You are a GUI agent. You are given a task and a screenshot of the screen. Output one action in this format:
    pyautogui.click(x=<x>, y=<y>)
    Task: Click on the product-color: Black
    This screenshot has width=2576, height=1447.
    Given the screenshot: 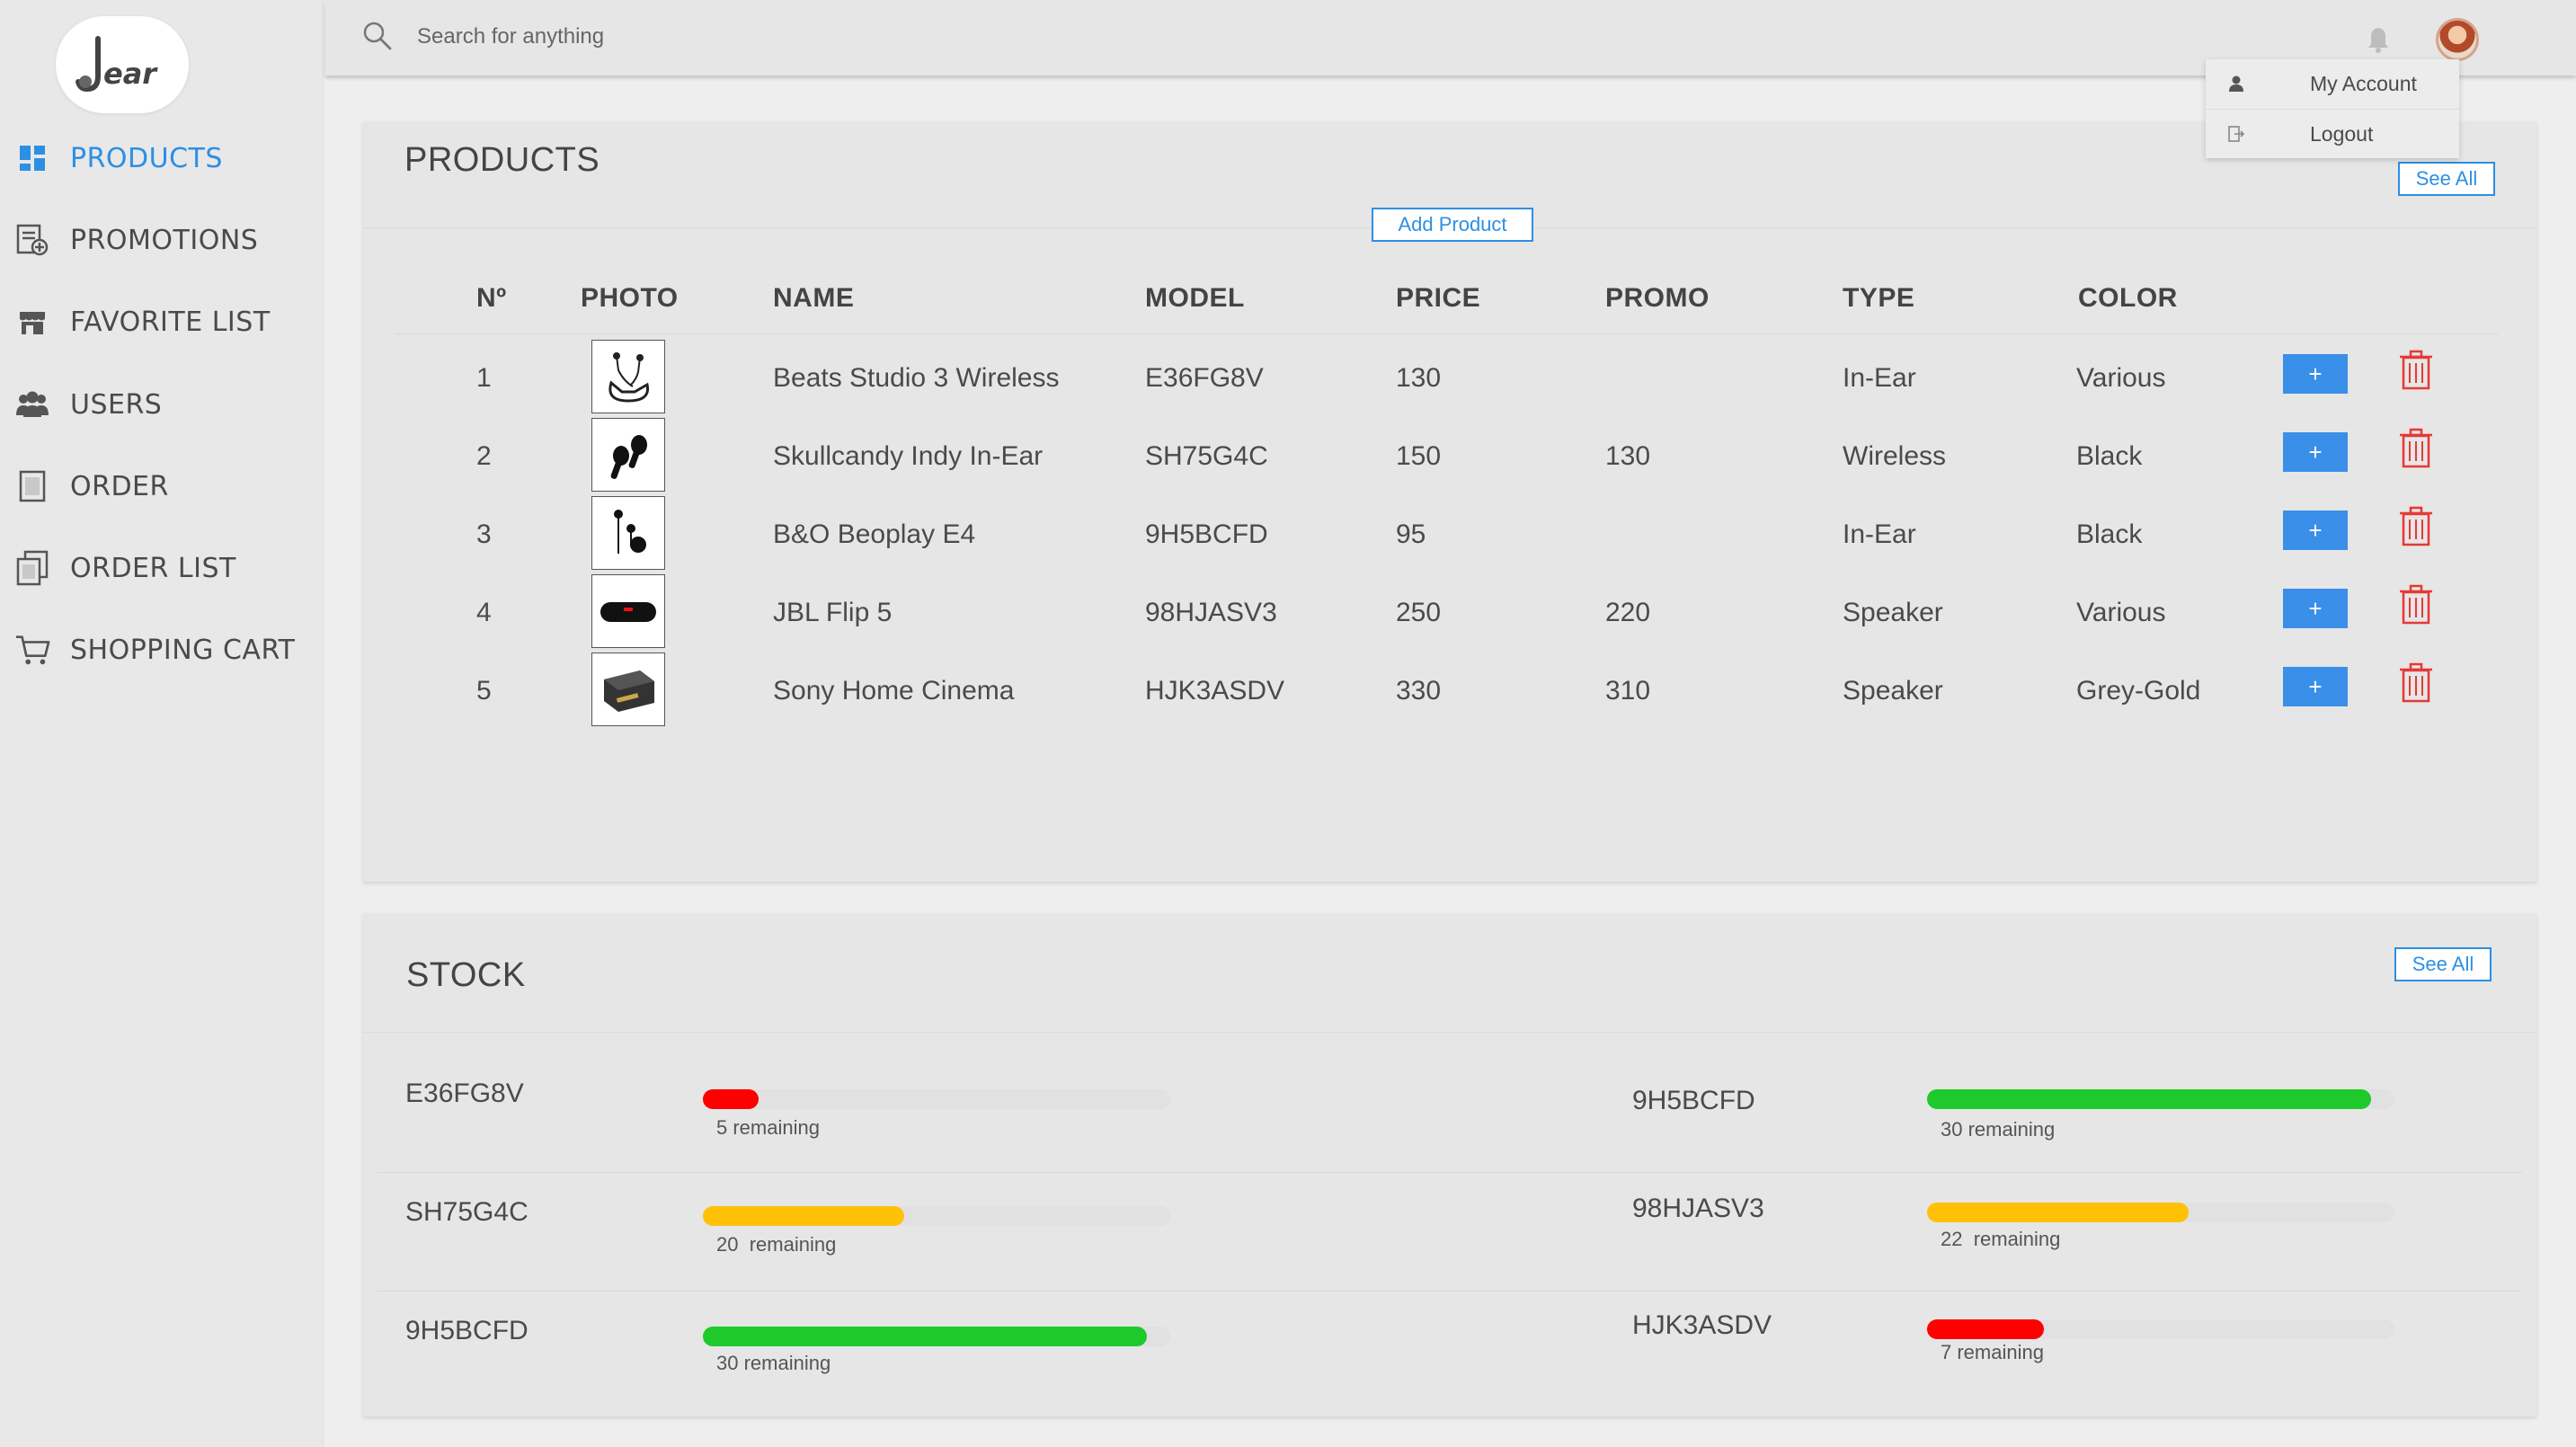 What is the action you would take?
    pyautogui.click(x=2109, y=456)
    